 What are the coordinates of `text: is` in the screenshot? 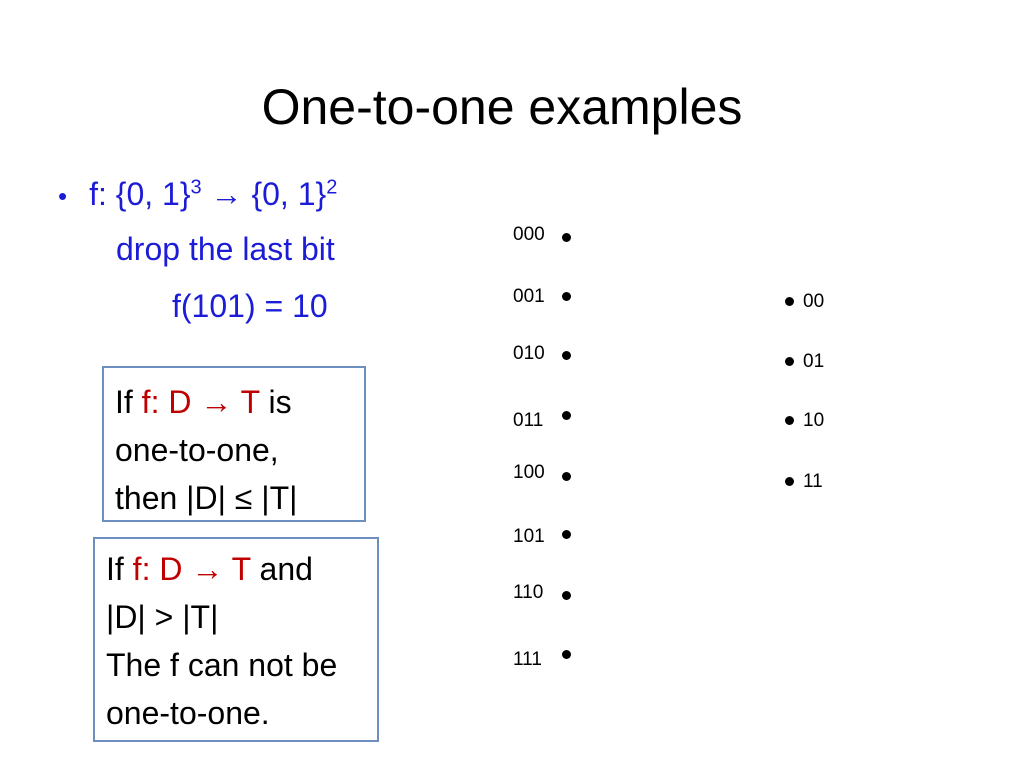 It's located at (275, 402).